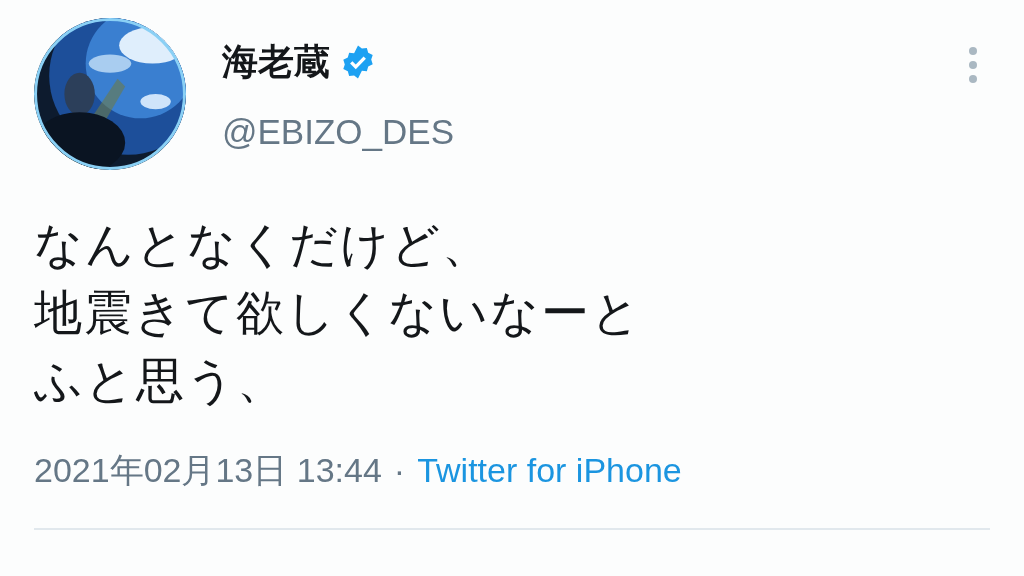 This screenshot has width=1024, height=576. What do you see at coordinates (160, 380) in the screenshot?
I see `tweet-text-line: ふと思う、` at bounding box center [160, 380].